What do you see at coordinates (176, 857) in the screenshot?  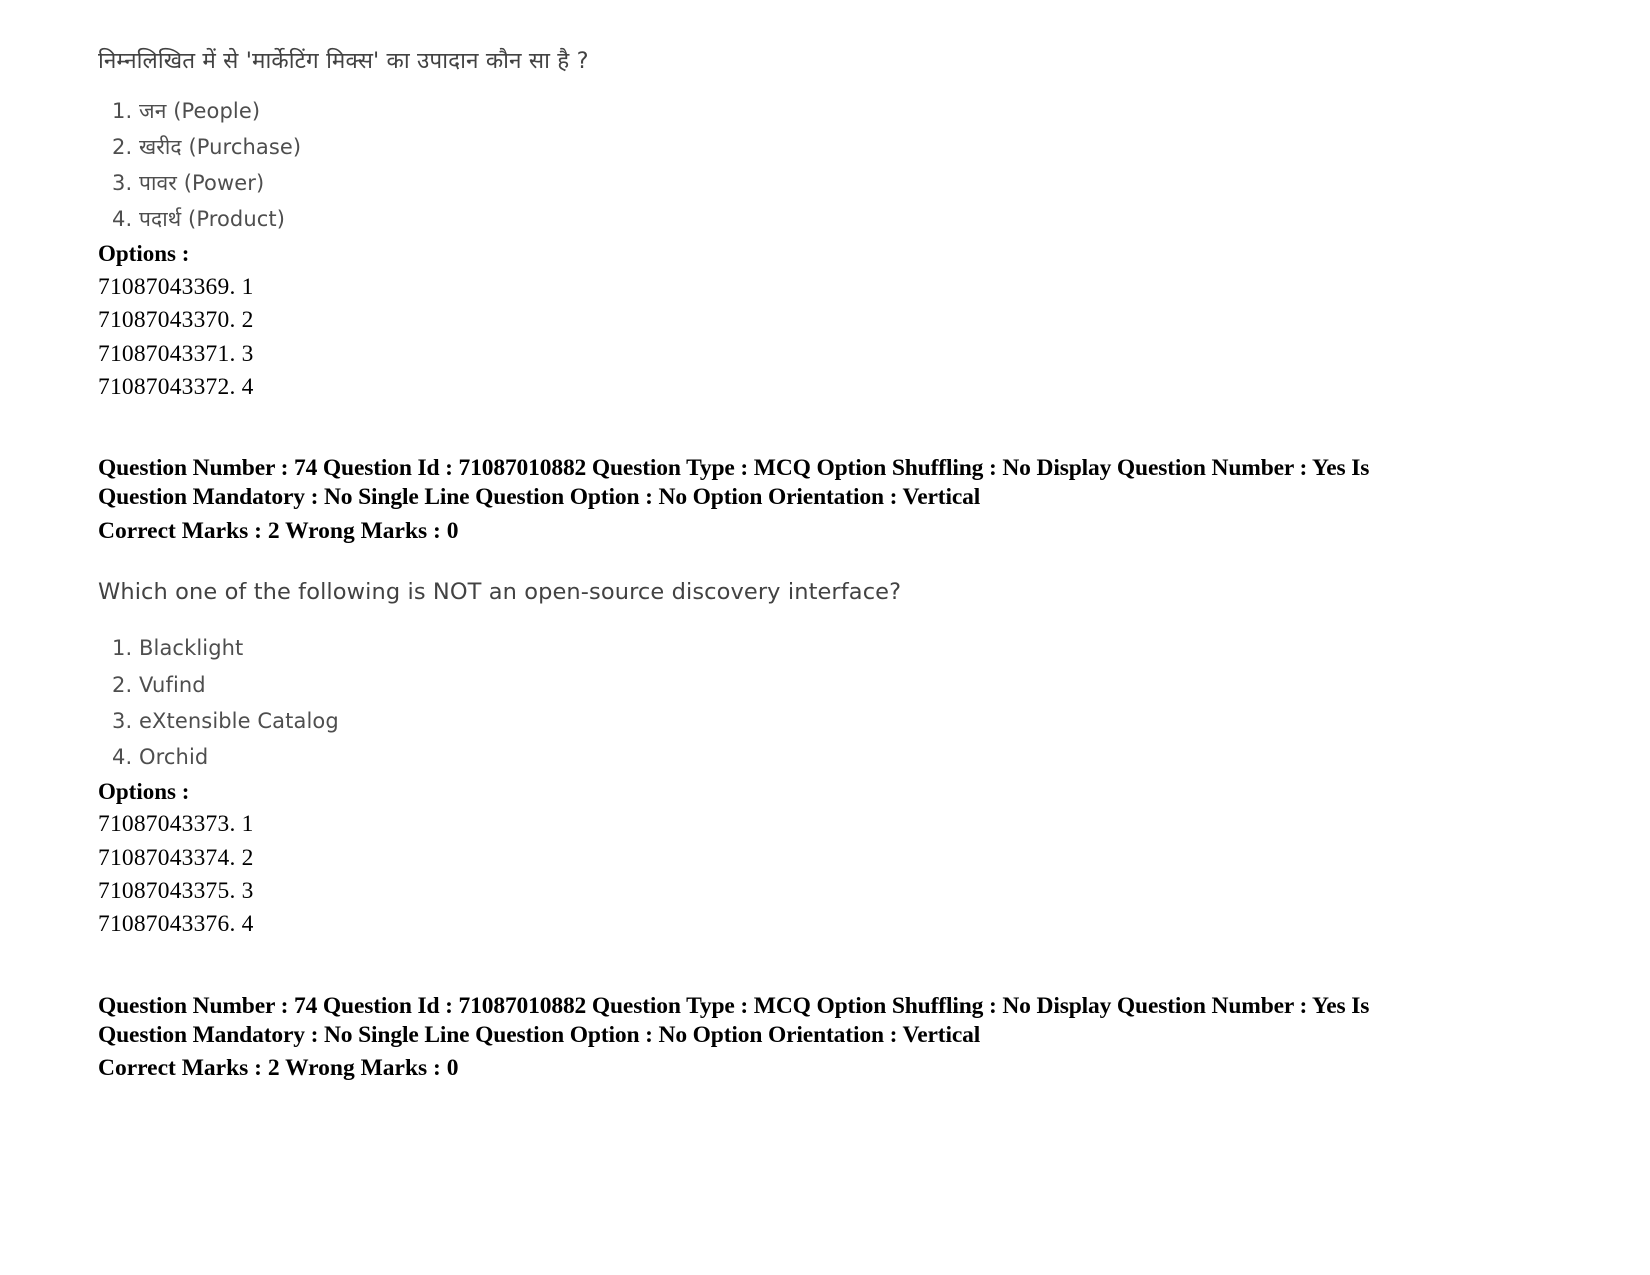 I see `option-id-row: 71087043374. 2` at bounding box center [176, 857].